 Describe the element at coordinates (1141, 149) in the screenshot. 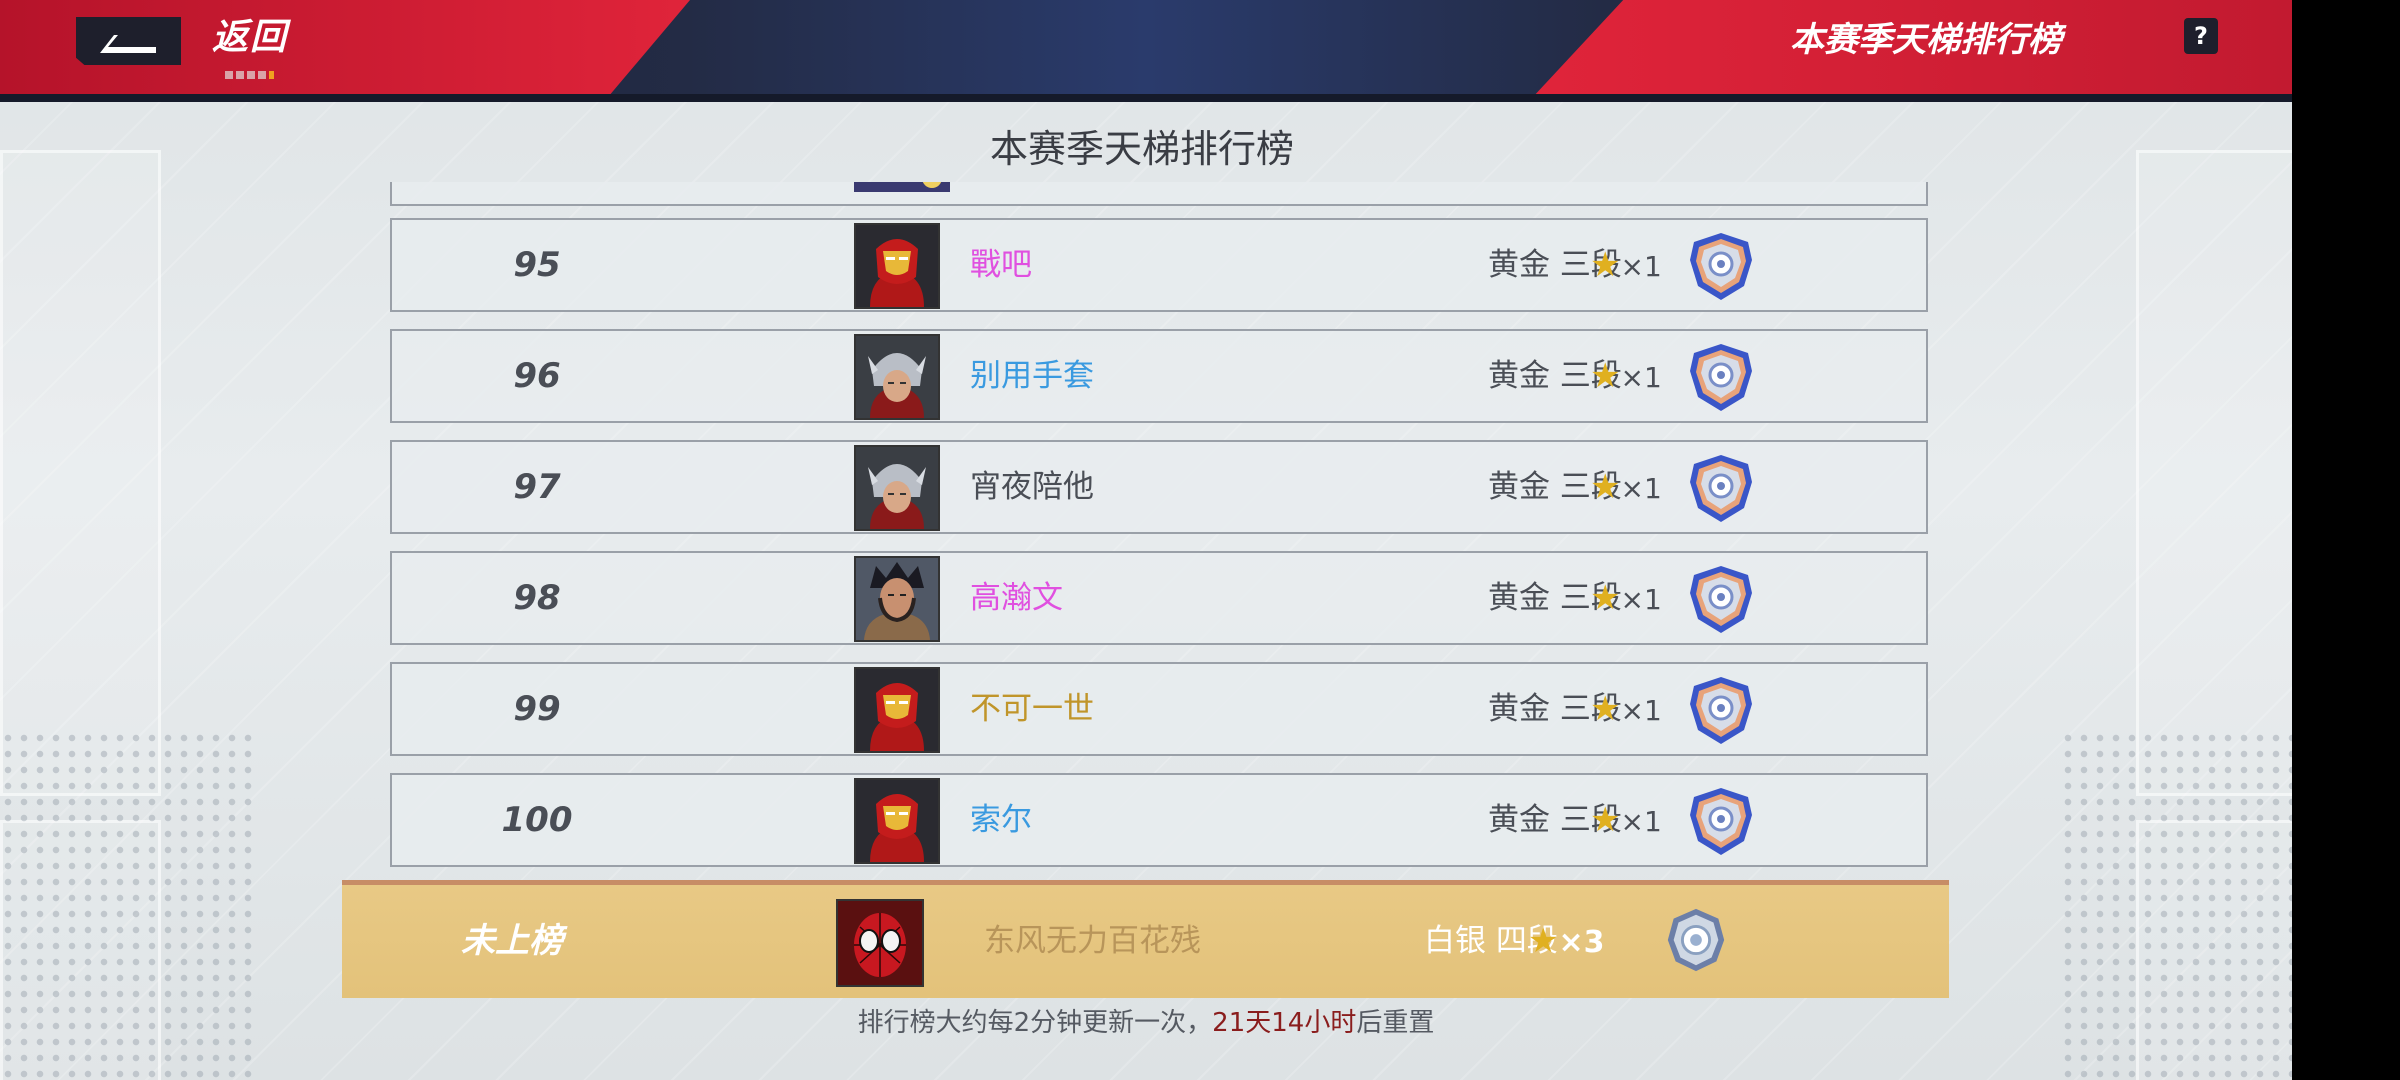

I see `board-title: 本赛季天梯排行榜` at that location.